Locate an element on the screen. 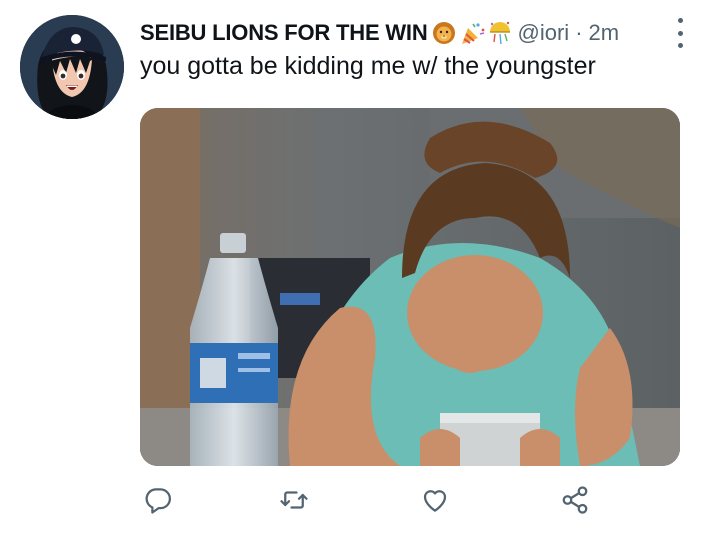 Image resolution: width=720 pixels, height=534 pixels. reply-icon is located at coordinates (158, 501).